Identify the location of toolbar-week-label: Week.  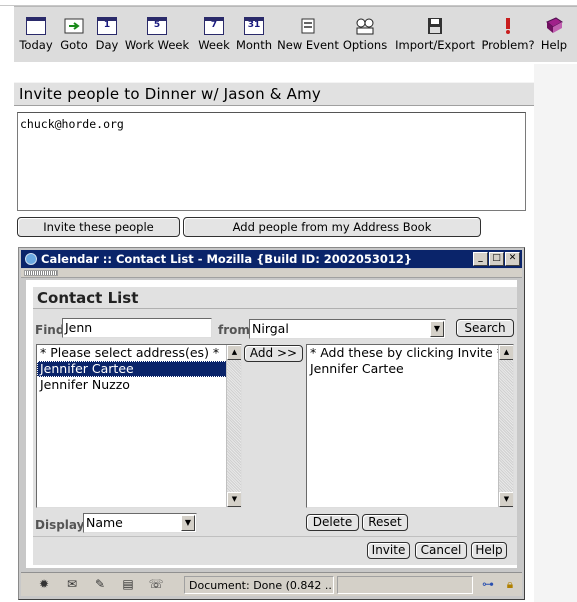
(214, 45).